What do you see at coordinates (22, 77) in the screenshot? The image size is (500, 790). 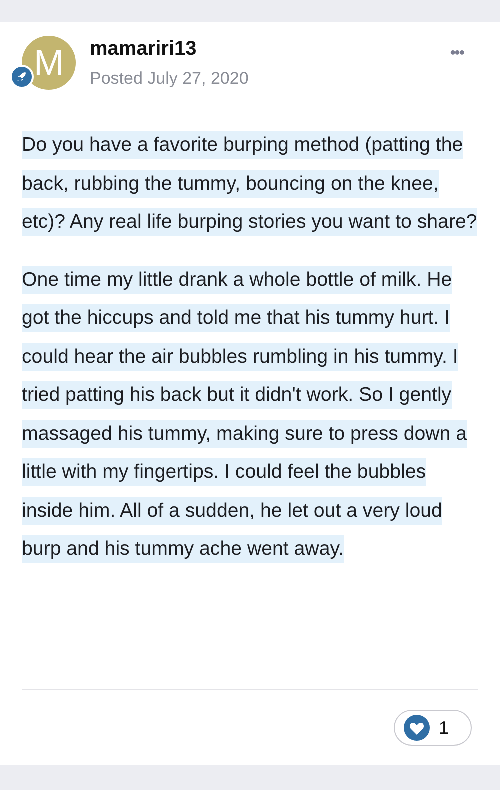 I see `rocket-badge-icon` at bounding box center [22, 77].